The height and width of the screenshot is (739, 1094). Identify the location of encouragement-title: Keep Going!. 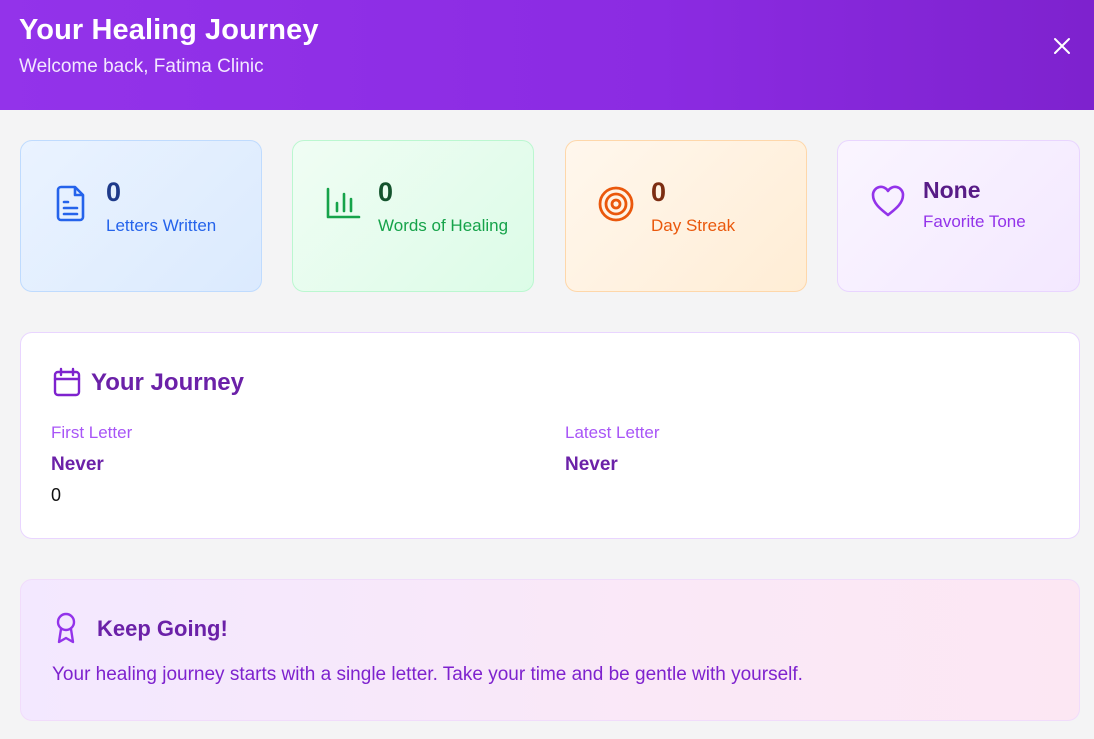
(162, 628).